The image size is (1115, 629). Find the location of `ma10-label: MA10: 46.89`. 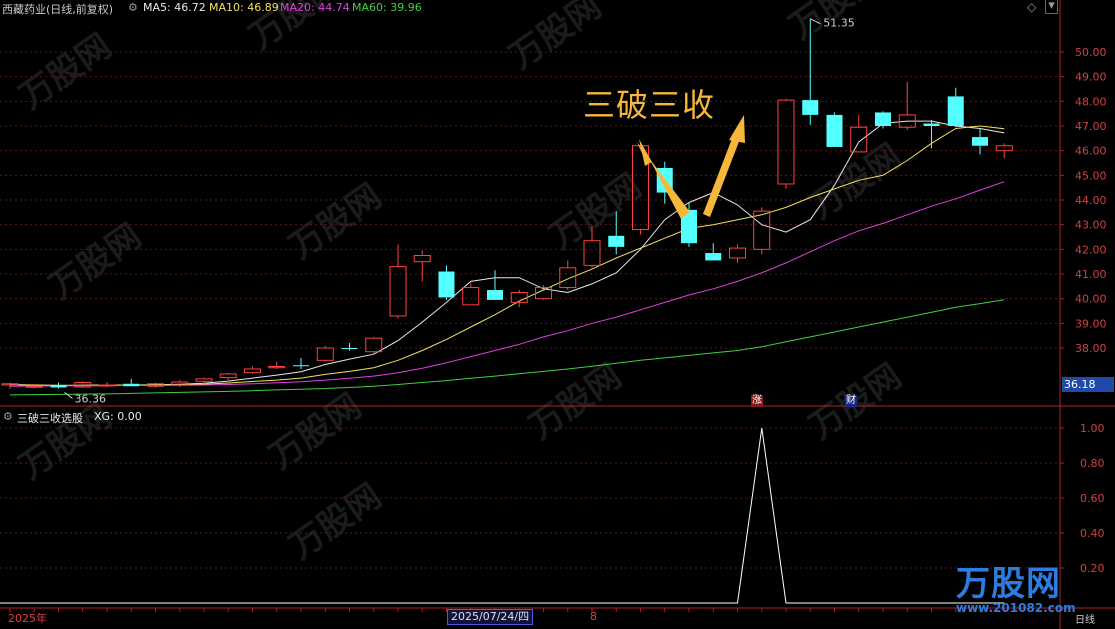

ma10-label: MA10: 46.89 is located at coordinates (244, 7).